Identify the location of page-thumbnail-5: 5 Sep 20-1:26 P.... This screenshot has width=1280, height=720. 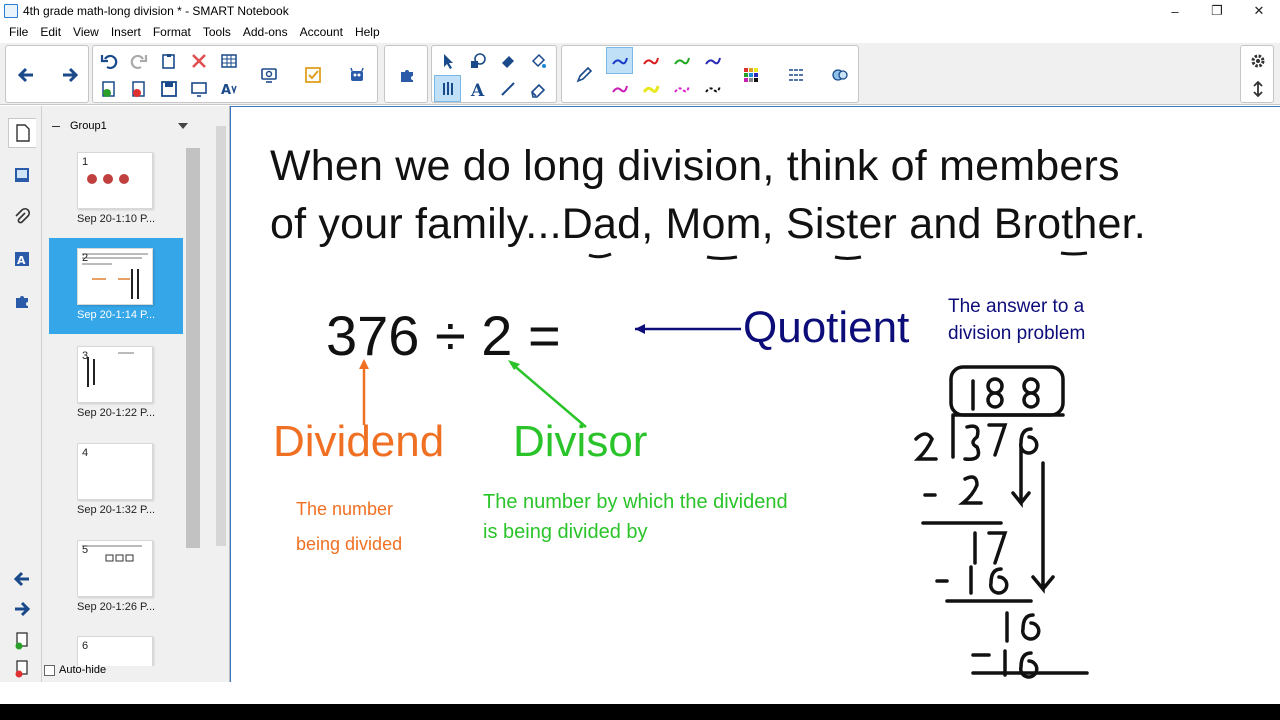
(116, 578).